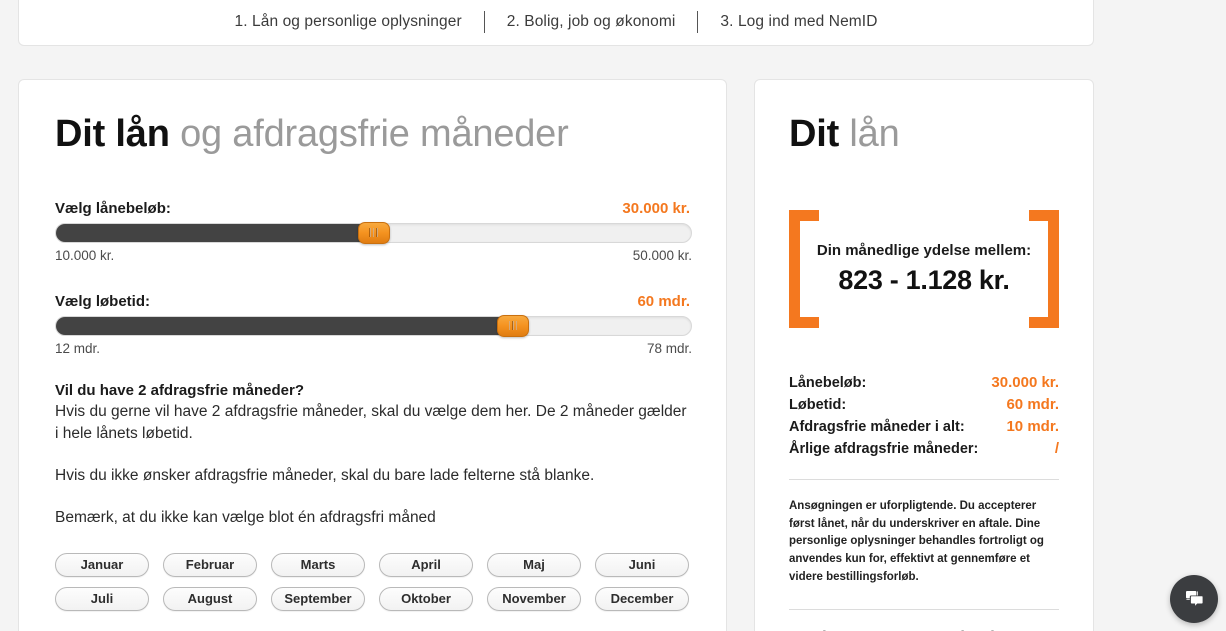 Image resolution: width=1226 pixels, height=631 pixels. What do you see at coordinates (591, 22) in the screenshot?
I see `step-item-2: 2. Bolig, job og økonomi` at bounding box center [591, 22].